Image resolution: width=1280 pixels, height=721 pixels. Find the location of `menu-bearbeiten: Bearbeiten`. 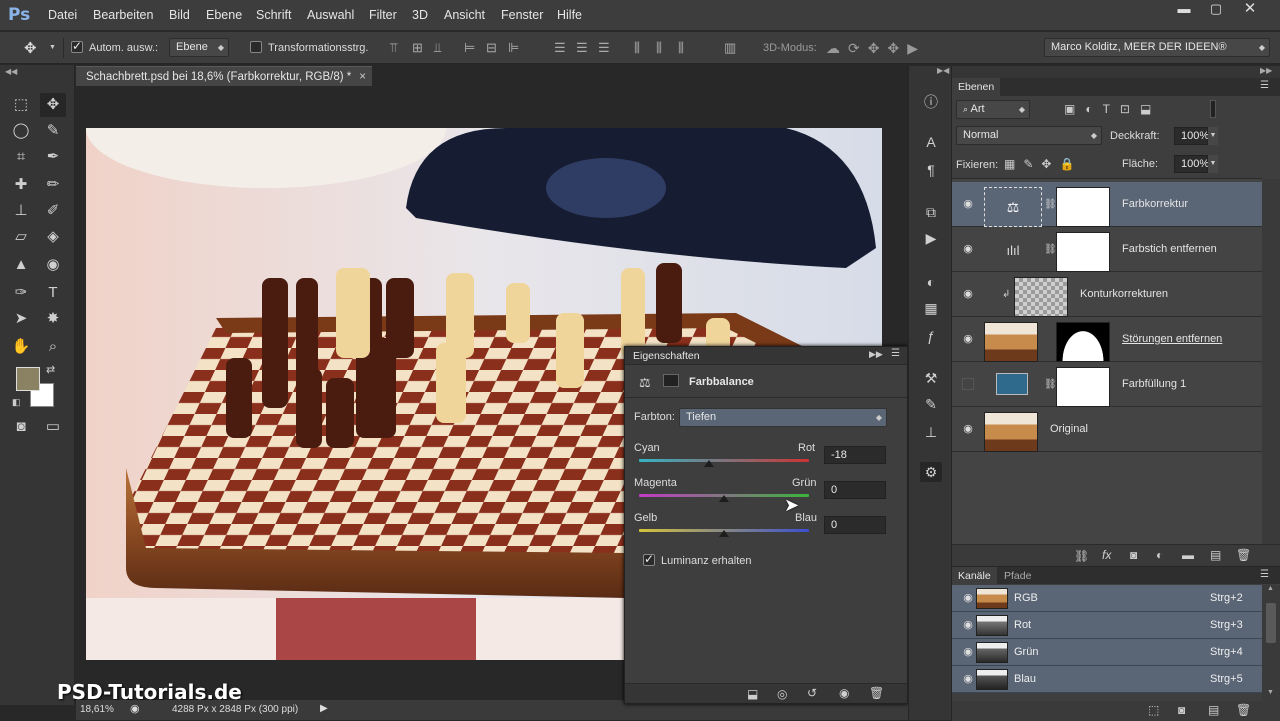

menu-bearbeiten: Bearbeiten is located at coordinates (123, 15).